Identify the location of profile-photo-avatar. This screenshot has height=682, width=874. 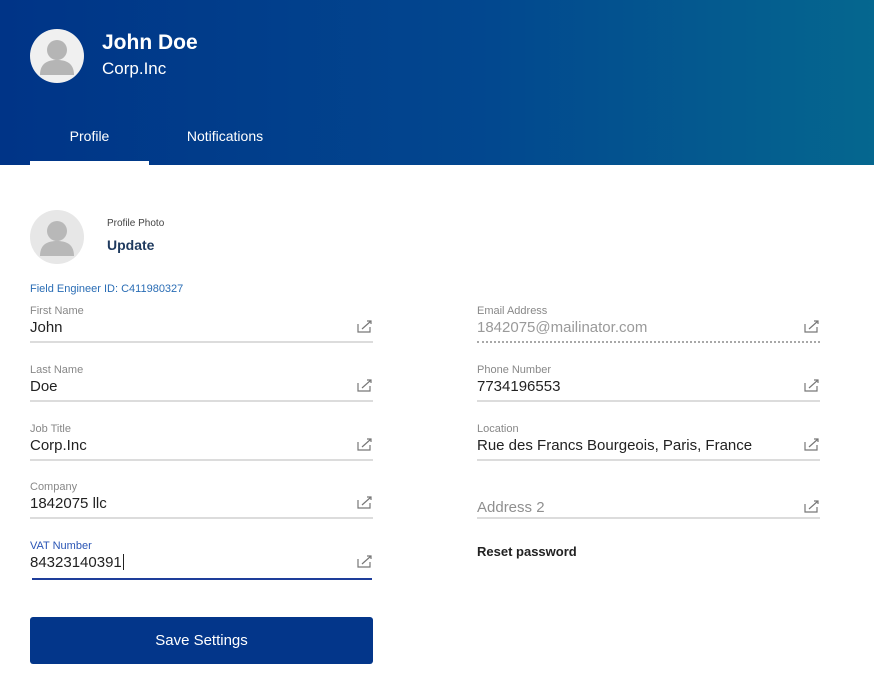
(57, 237).